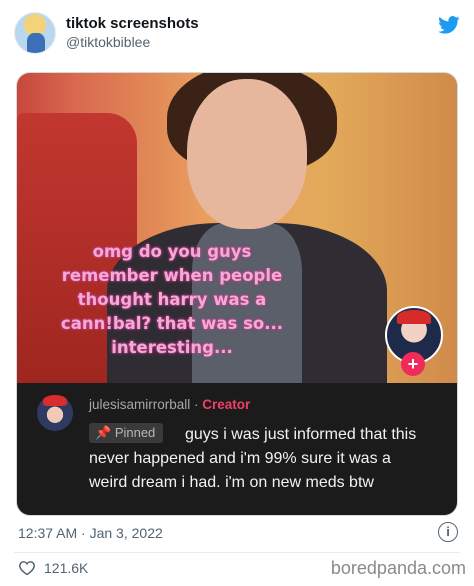 This screenshot has width=474, height=586. Describe the element at coordinates (448, 532) in the screenshot. I see `info-icon: i` at that location.